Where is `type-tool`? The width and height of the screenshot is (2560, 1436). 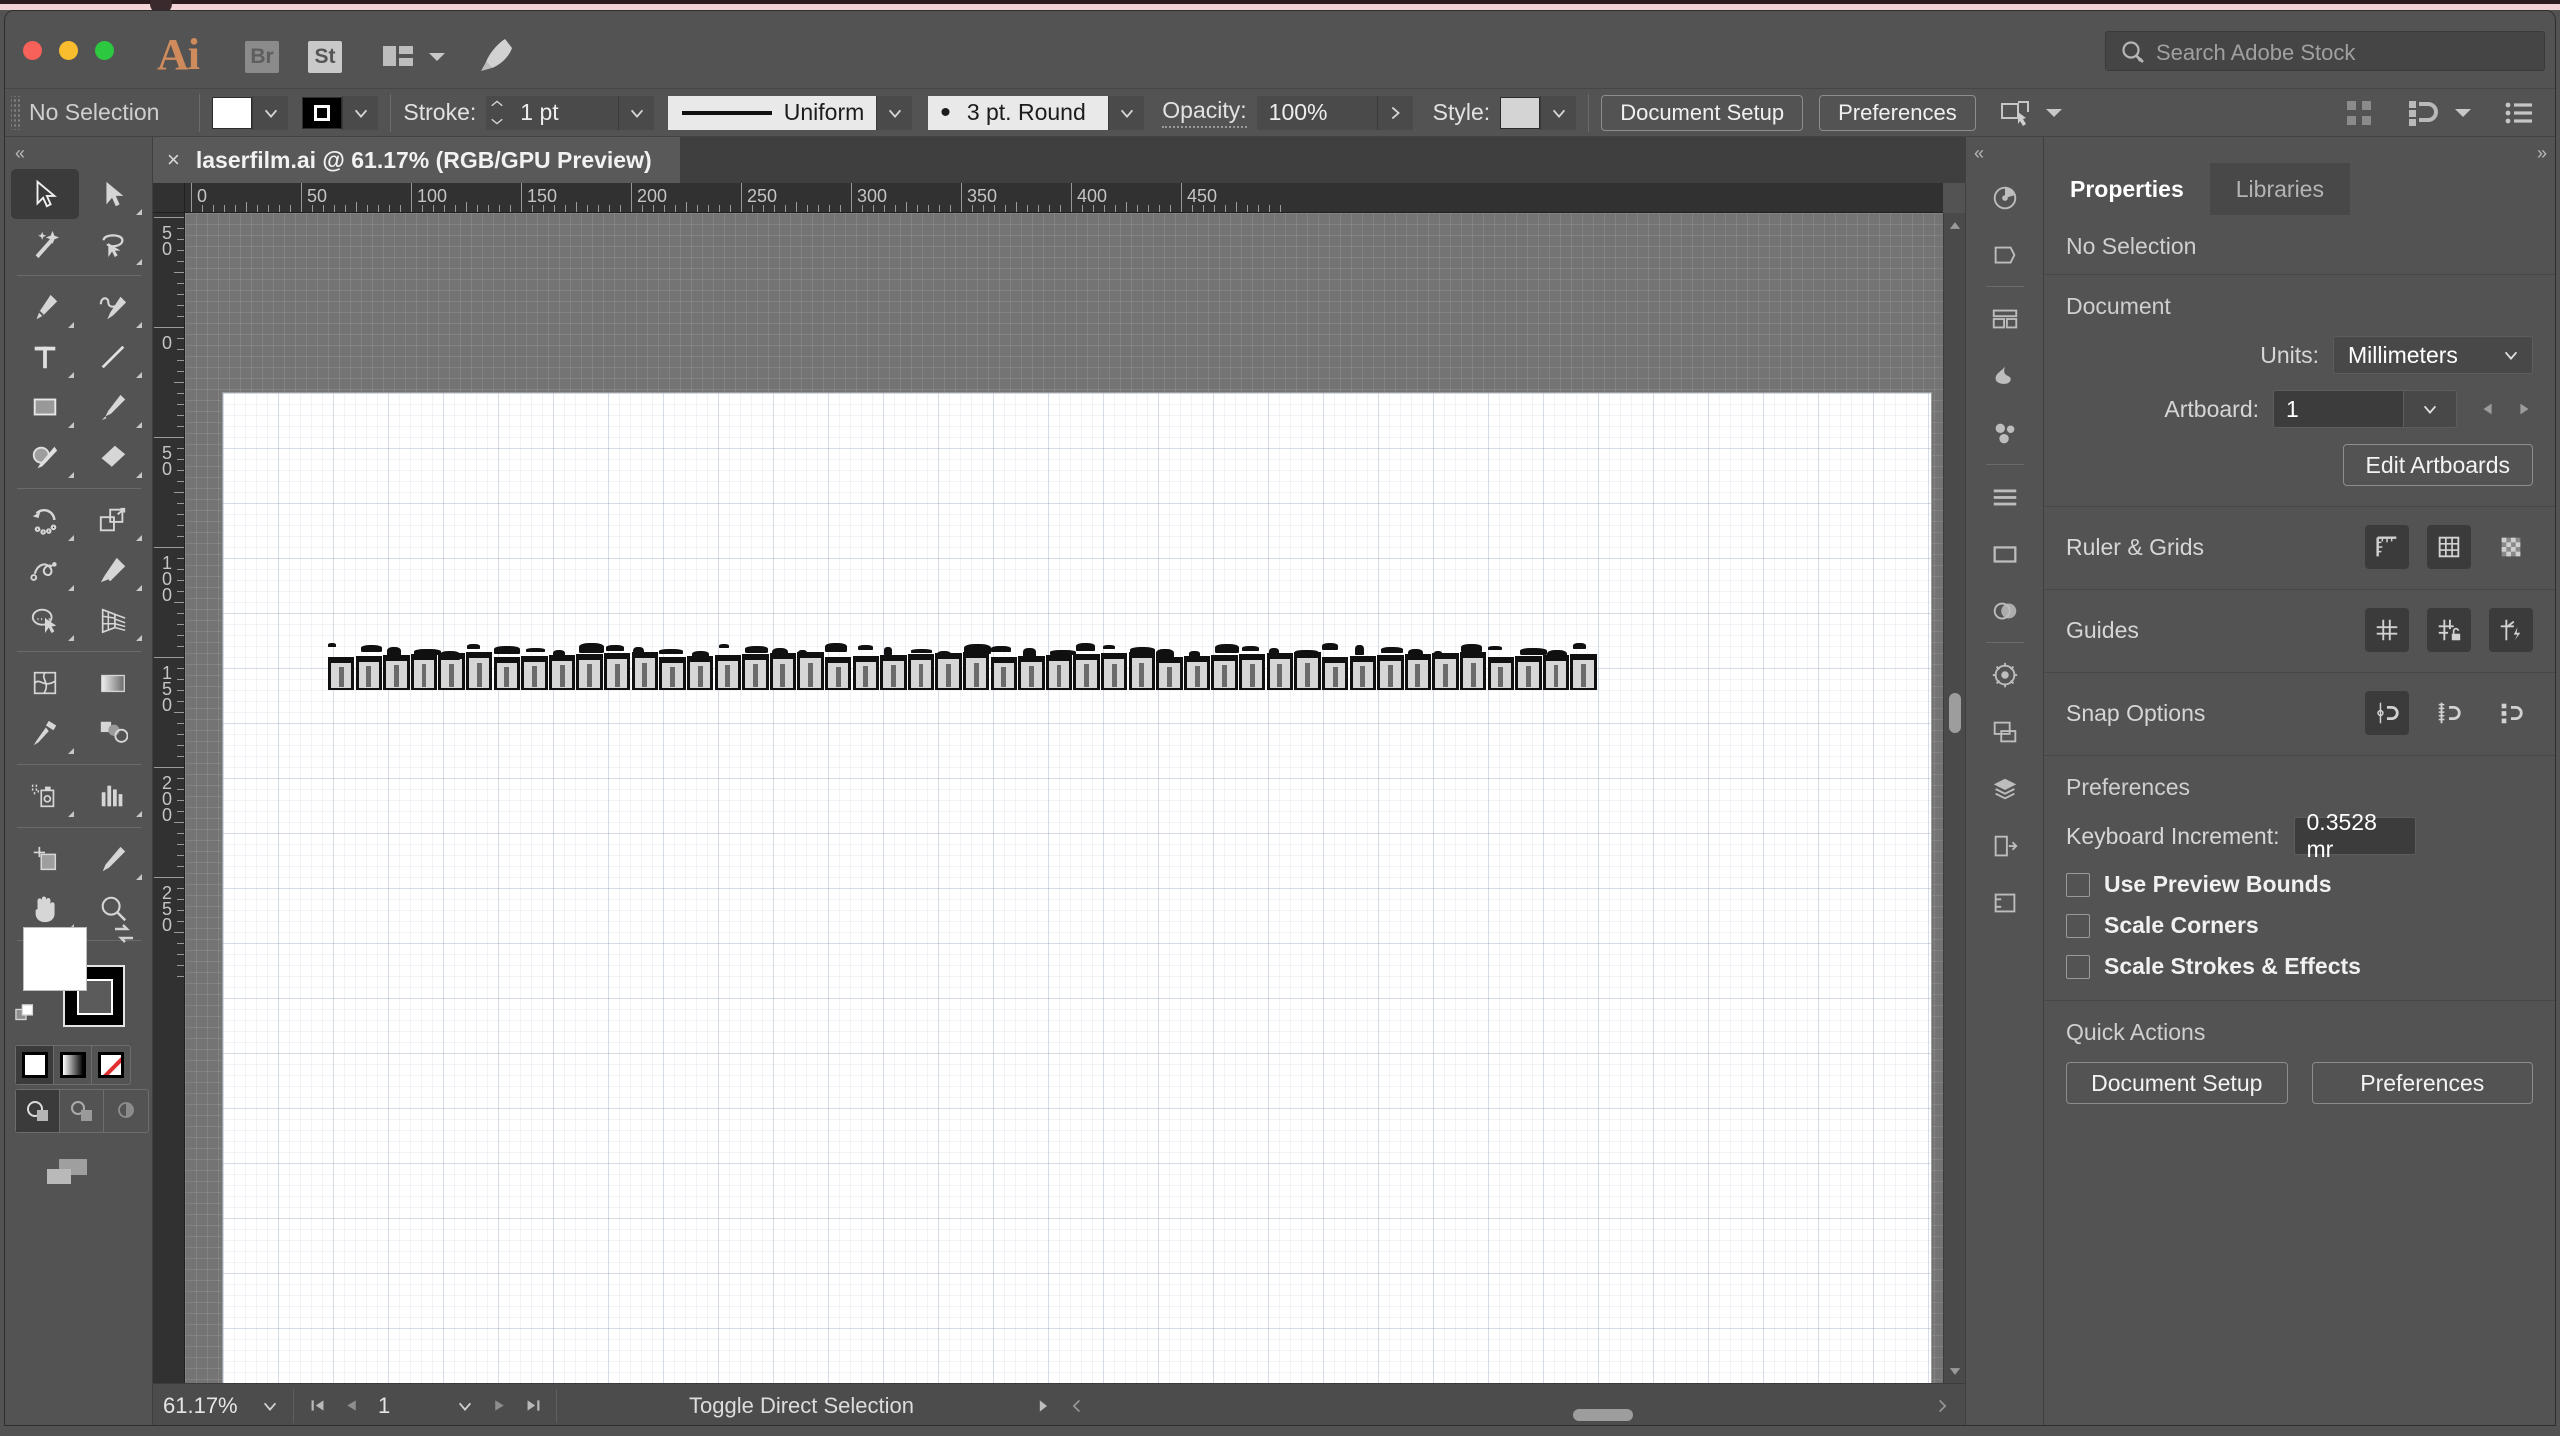 type-tool is located at coordinates (45, 357).